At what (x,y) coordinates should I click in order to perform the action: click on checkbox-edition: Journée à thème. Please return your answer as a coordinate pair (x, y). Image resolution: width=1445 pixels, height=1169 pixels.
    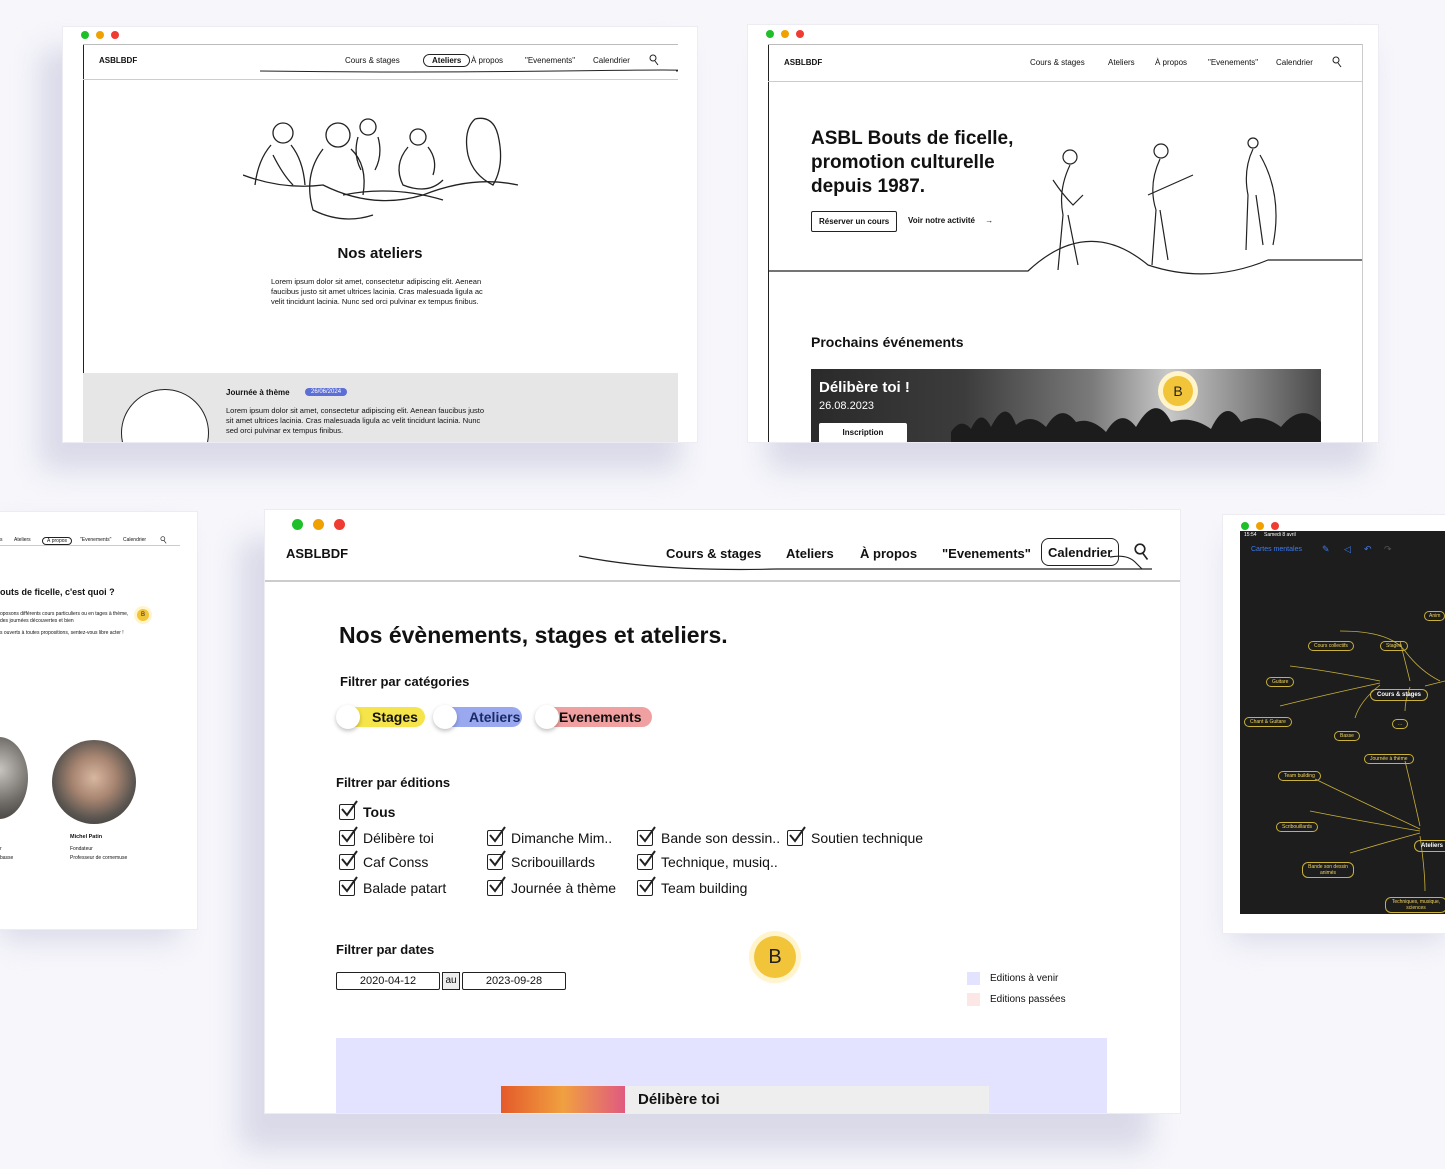
    Looking at the image, I should click on (552, 886).